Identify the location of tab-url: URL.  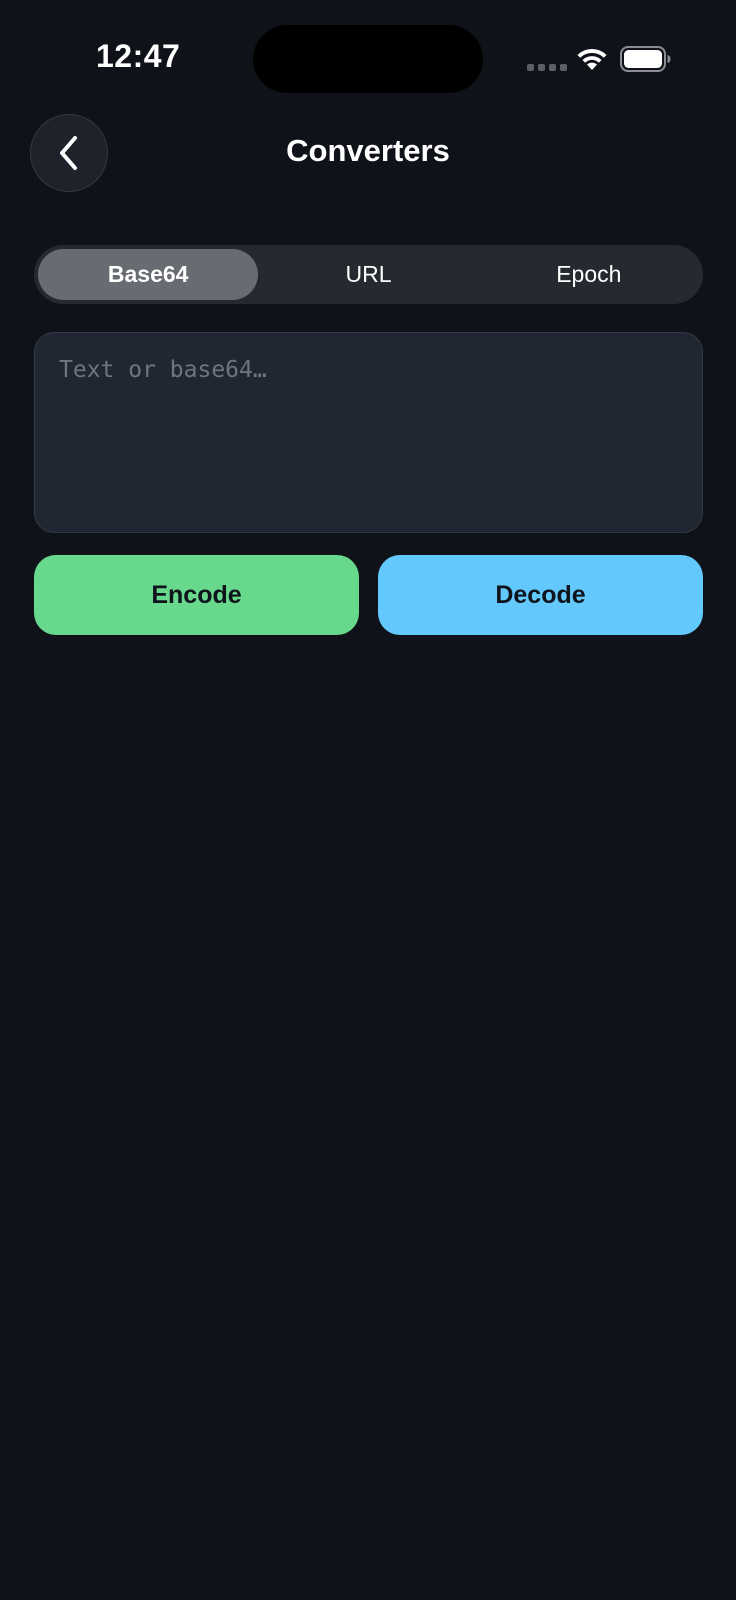
(368, 274).